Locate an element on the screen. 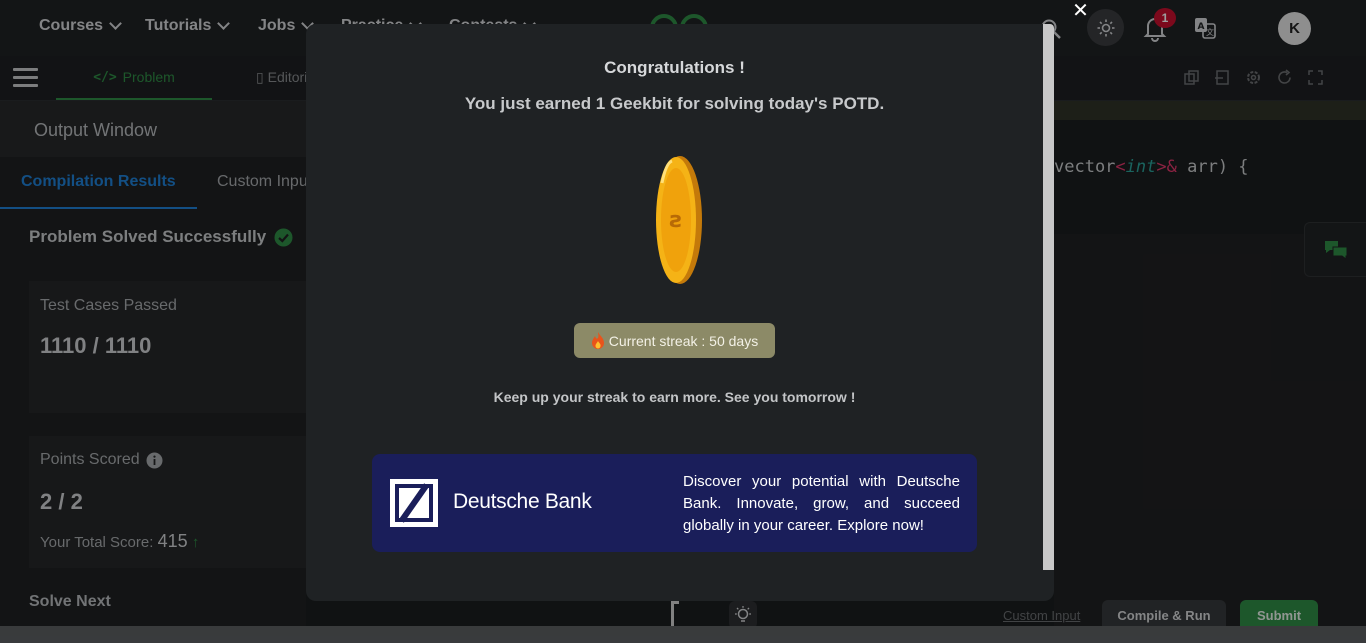  modal-scrollbar is located at coordinates (1048, 297).